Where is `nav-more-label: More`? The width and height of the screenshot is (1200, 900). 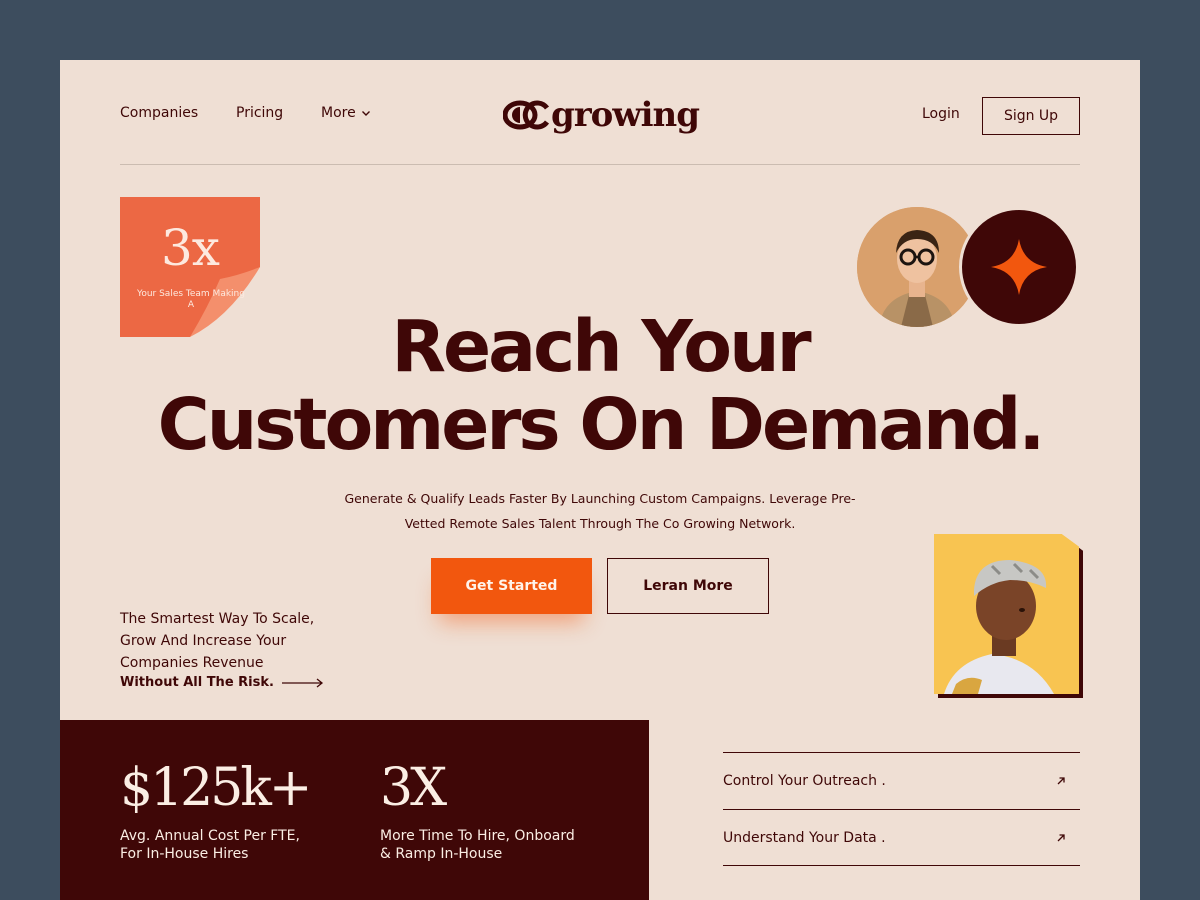 nav-more-label: More is located at coordinates (338, 113).